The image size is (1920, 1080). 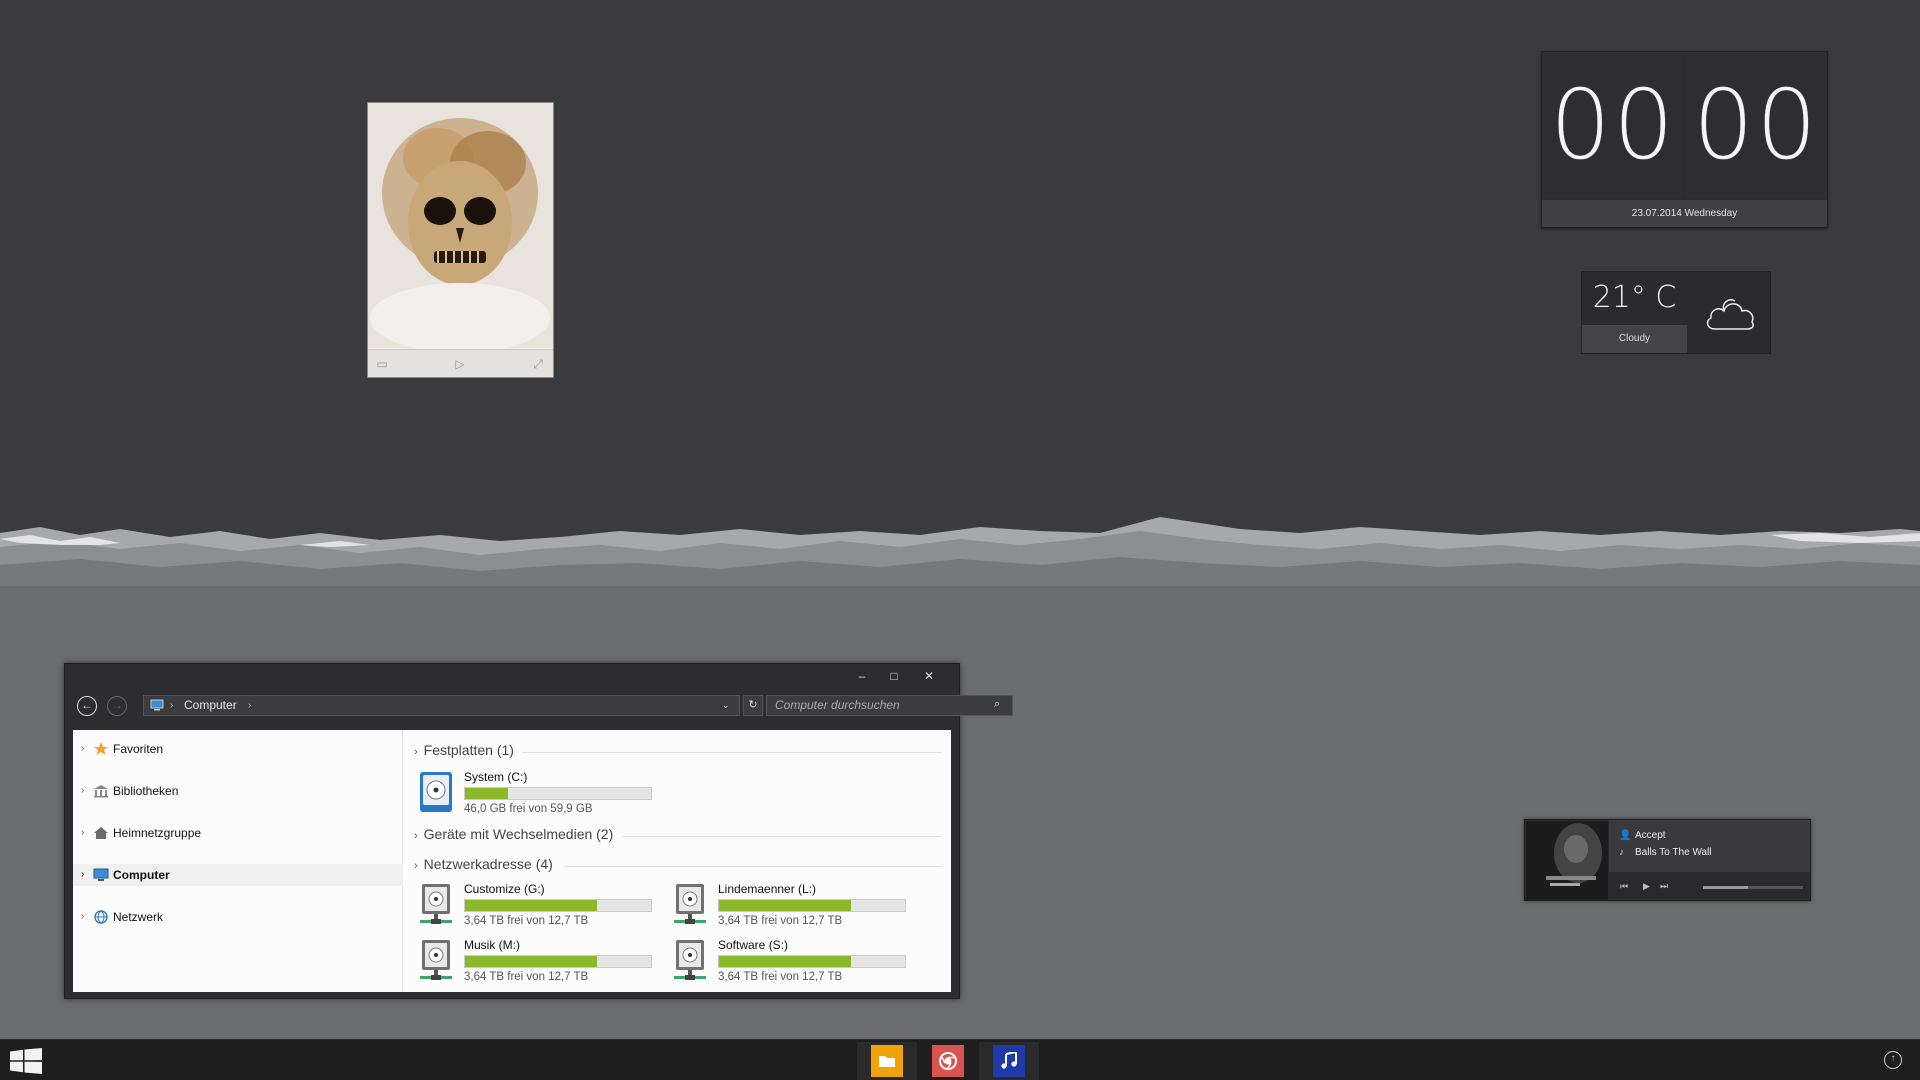 I want to click on windows-start-icon, so click(x=26, y=1061).